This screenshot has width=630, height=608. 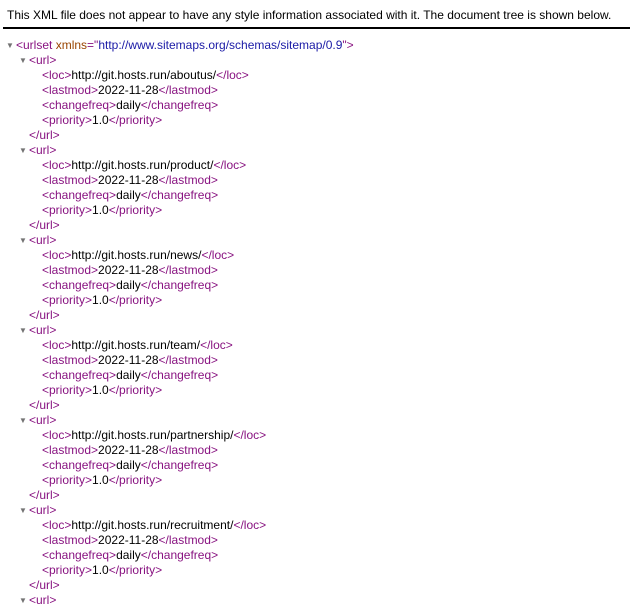 I want to click on loc-value: http://git.hosts.run/team/, so click(x=136, y=345).